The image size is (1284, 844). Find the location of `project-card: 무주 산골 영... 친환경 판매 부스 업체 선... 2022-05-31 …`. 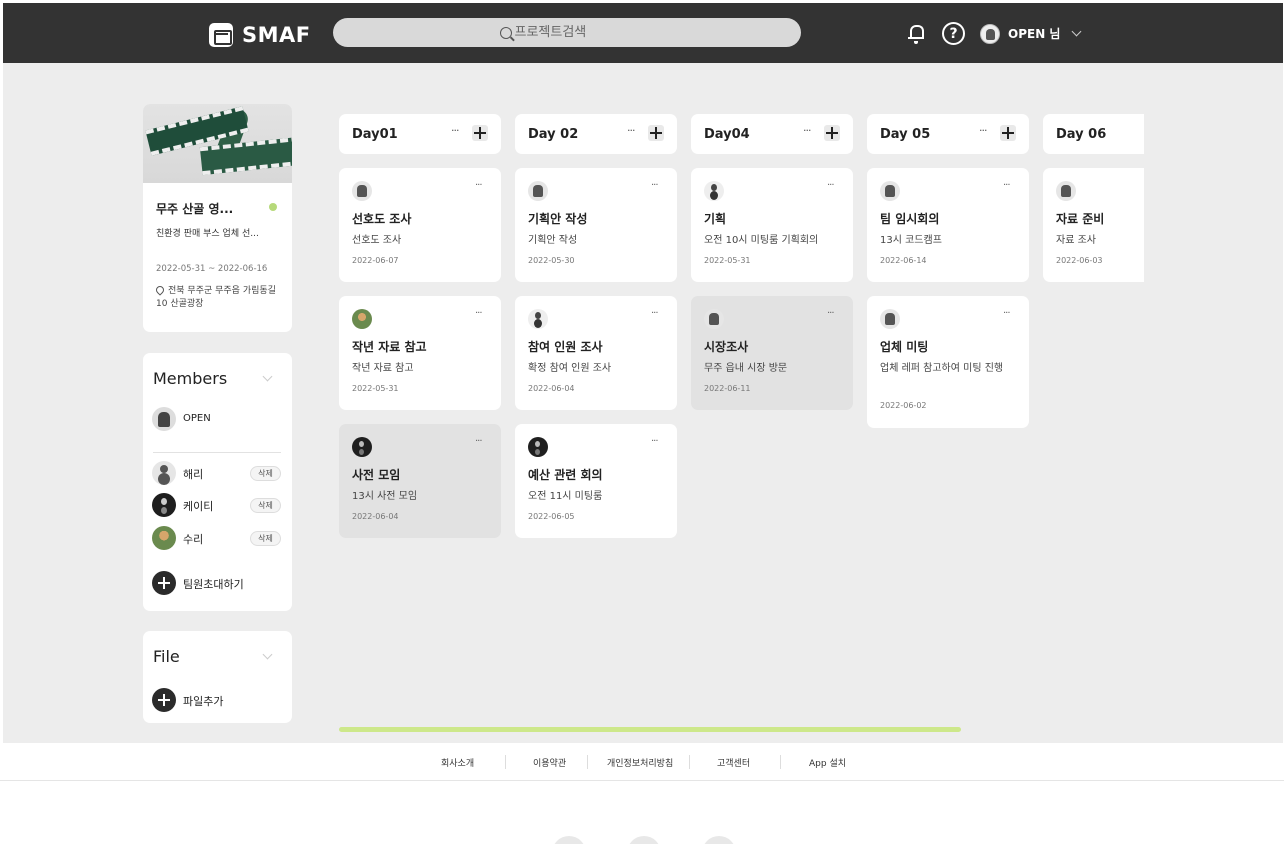

project-card: 무주 산골 영... 친환경 판매 부스 업체 선... 2022-05-31 … is located at coordinates (217, 218).